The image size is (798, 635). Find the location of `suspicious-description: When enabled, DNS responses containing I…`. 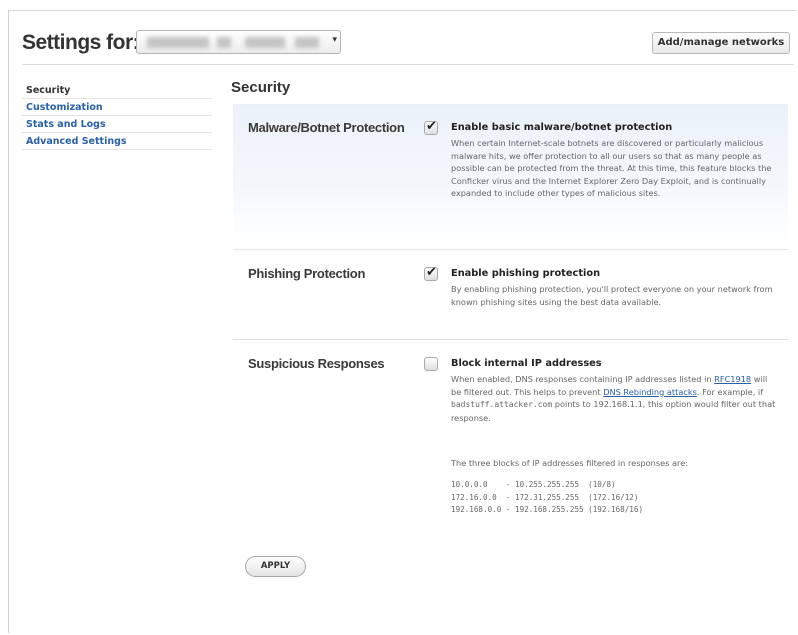

suspicious-description: When enabled, DNS responses containing I… is located at coordinates (613, 398).